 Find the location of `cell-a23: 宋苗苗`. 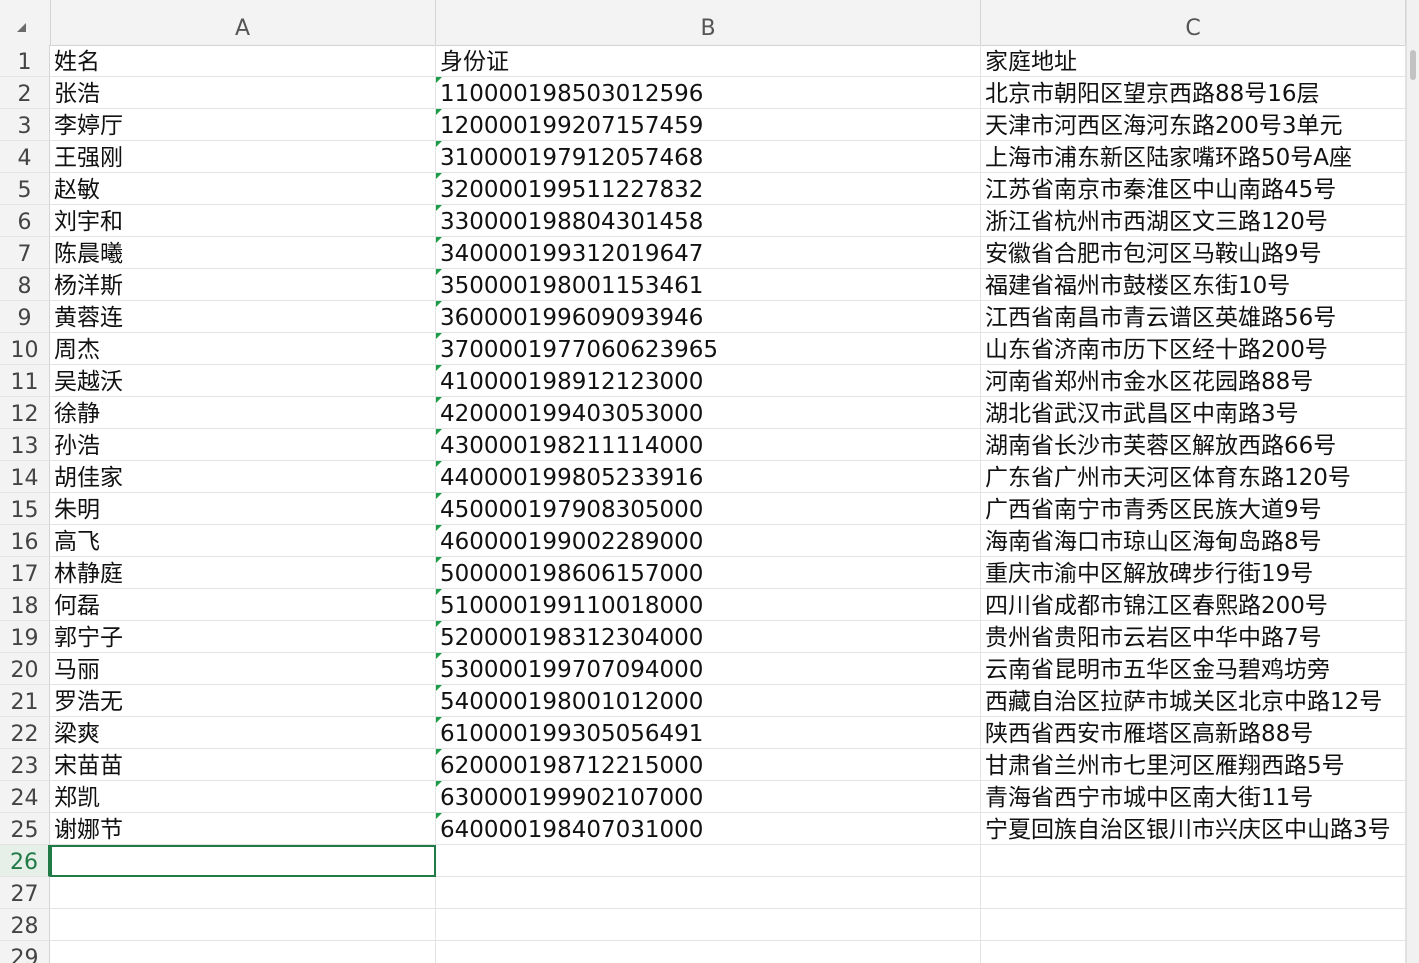

cell-a23: 宋苗苗 is located at coordinates (243, 765).